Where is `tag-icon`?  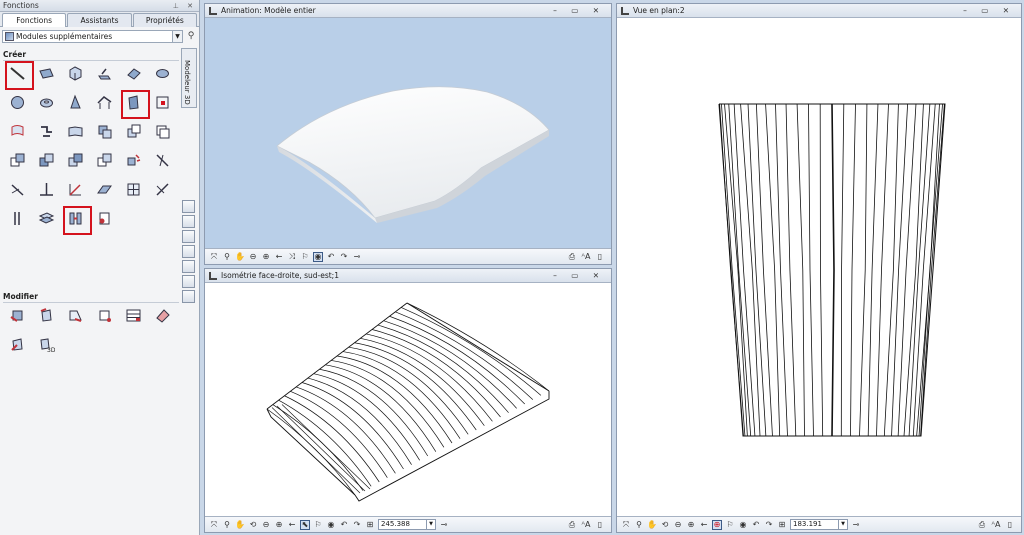 tag-icon is located at coordinates (188, 266).